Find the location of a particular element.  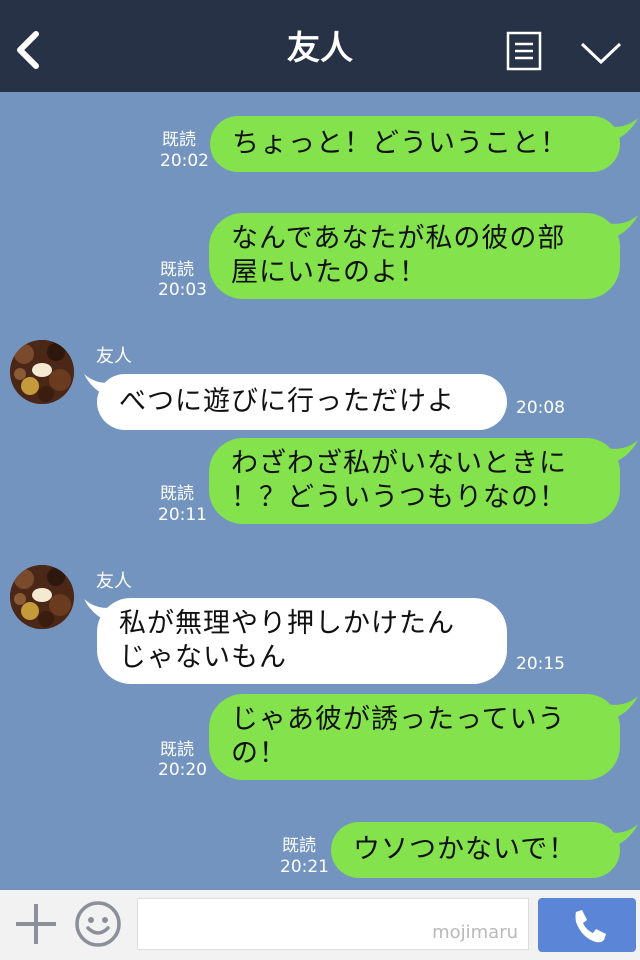

message-text: ウソつかないで！ is located at coordinates (465, 849).